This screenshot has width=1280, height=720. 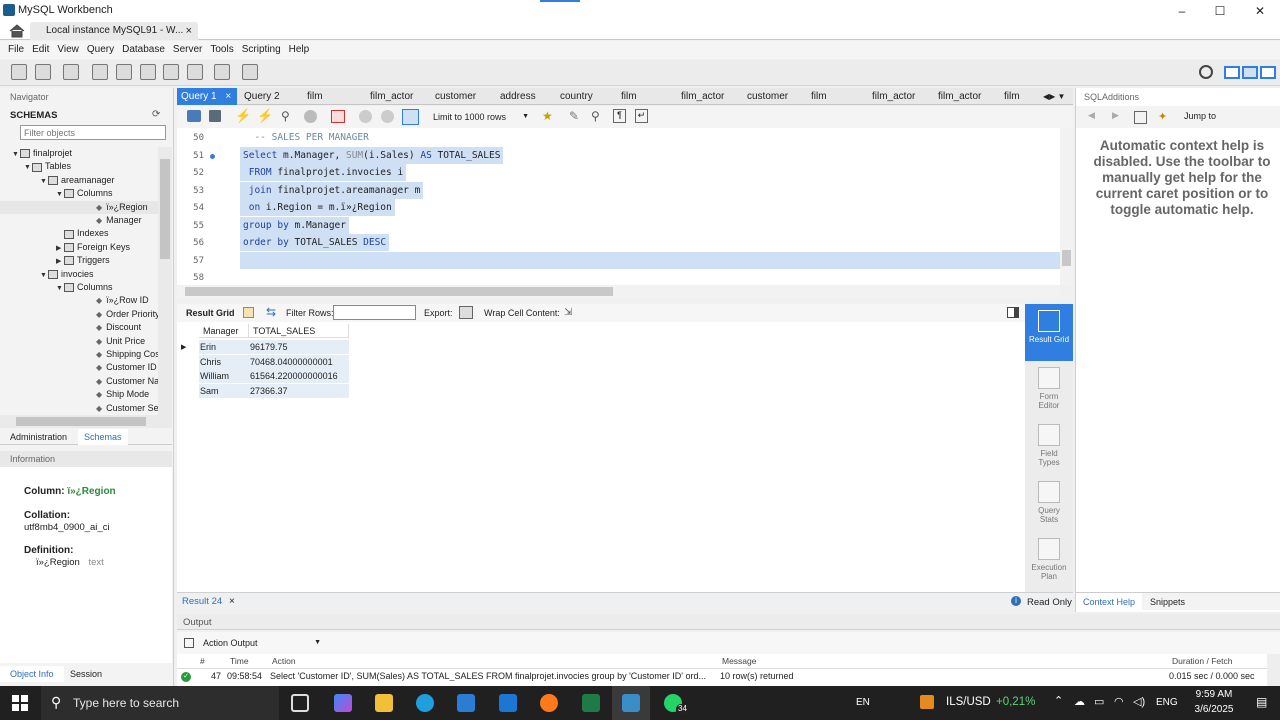 What do you see at coordinates (1162, 116) in the screenshot?
I see `auto-help-icon: ✦` at bounding box center [1162, 116].